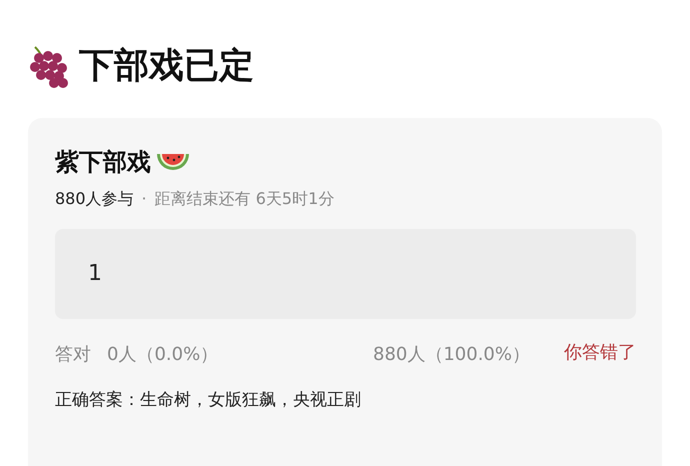 This screenshot has height=466, width=690. What do you see at coordinates (451, 354) in the screenshot?
I see `wrong-count: 880人（100.0%）` at bounding box center [451, 354].